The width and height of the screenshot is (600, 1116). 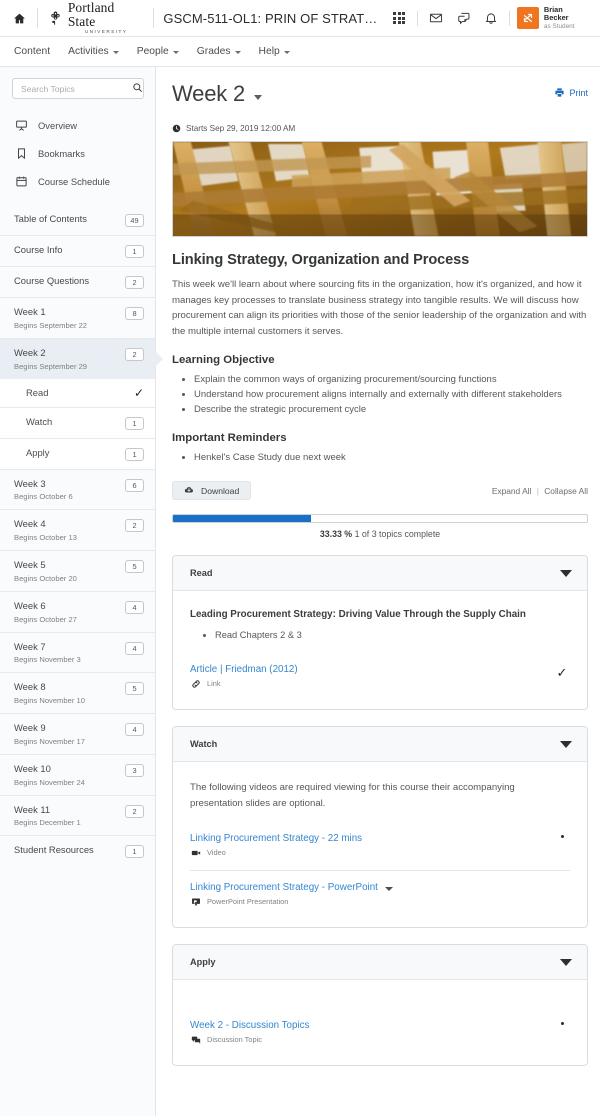 What do you see at coordinates (300, 52) in the screenshot?
I see `main-nav: Content Activities People Grades Help` at bounding box center [300, 52].